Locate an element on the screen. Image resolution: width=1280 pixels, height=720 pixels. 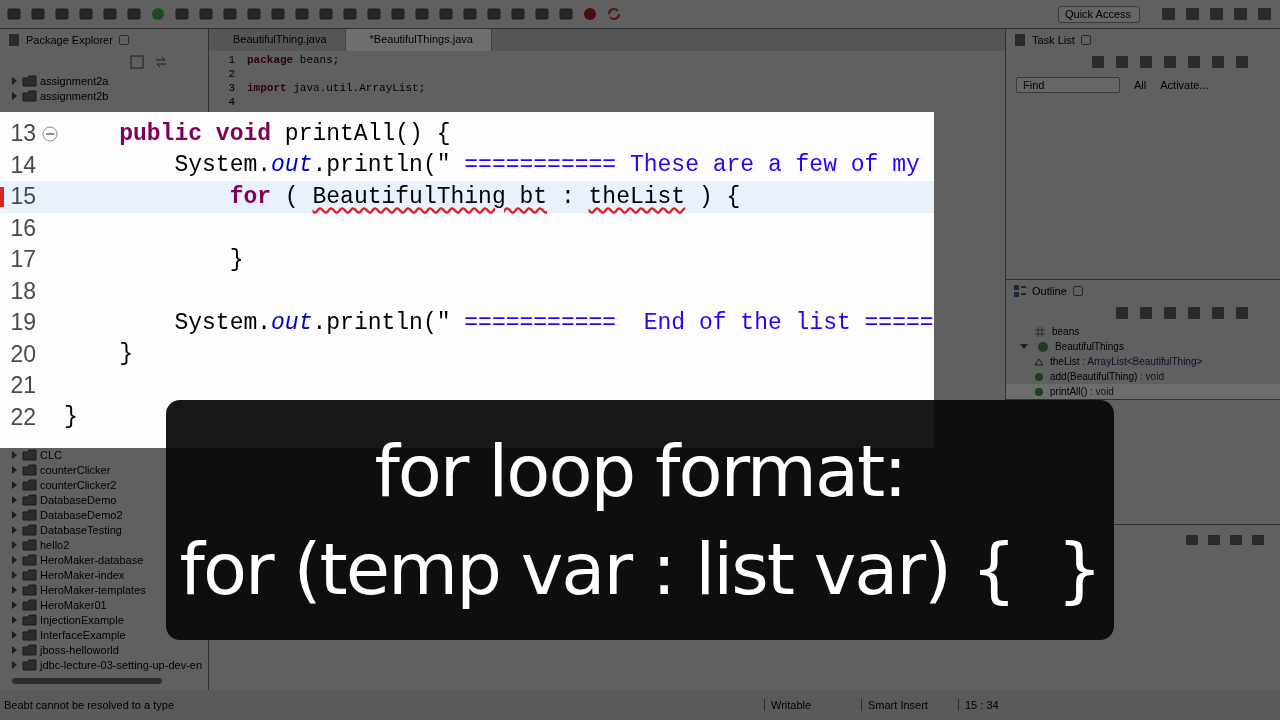
project-folder-icon is located at coordinates (30, 634).